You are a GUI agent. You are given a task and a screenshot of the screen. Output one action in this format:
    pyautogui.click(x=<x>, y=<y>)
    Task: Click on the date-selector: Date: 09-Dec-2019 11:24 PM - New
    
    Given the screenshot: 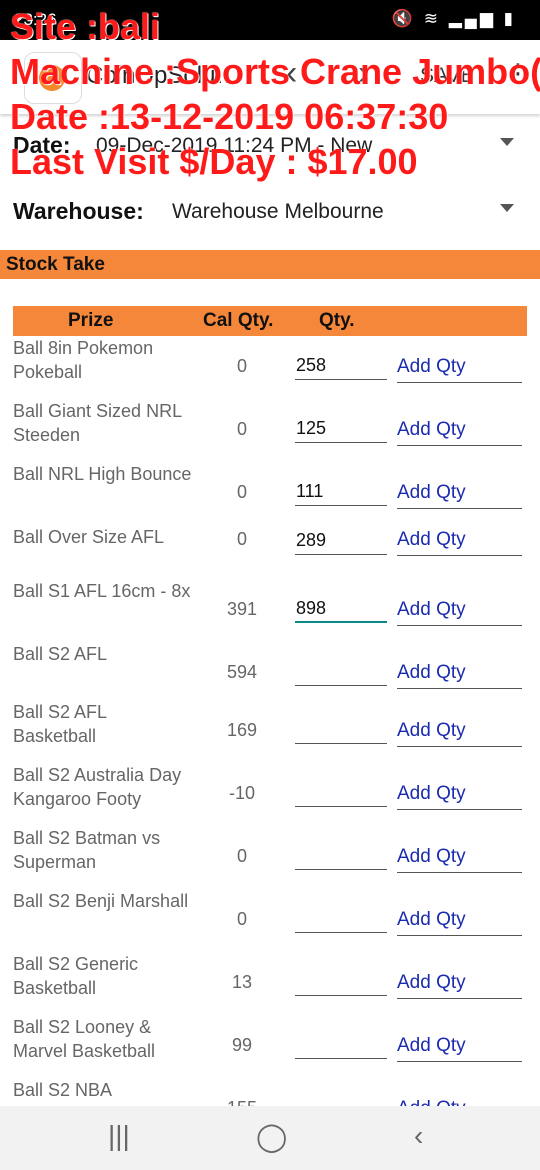 What is the action you would take?
    pyautogui.click(x=270, y=146)
    